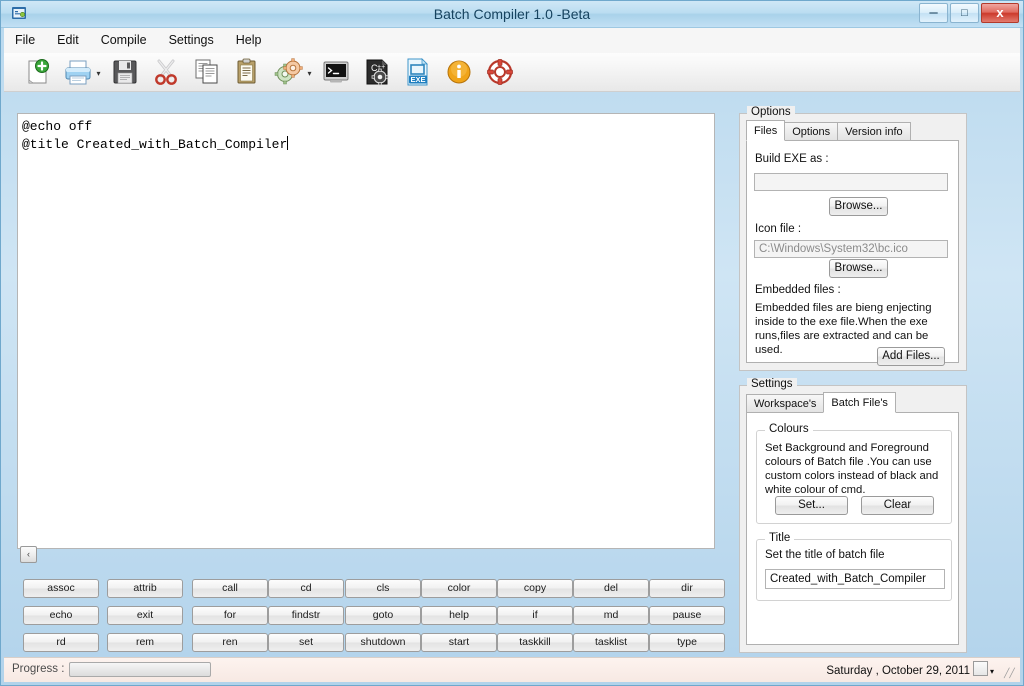  I want to click on date-picker: Saturday , October 29, 2011 ▾, so click(910, 670).